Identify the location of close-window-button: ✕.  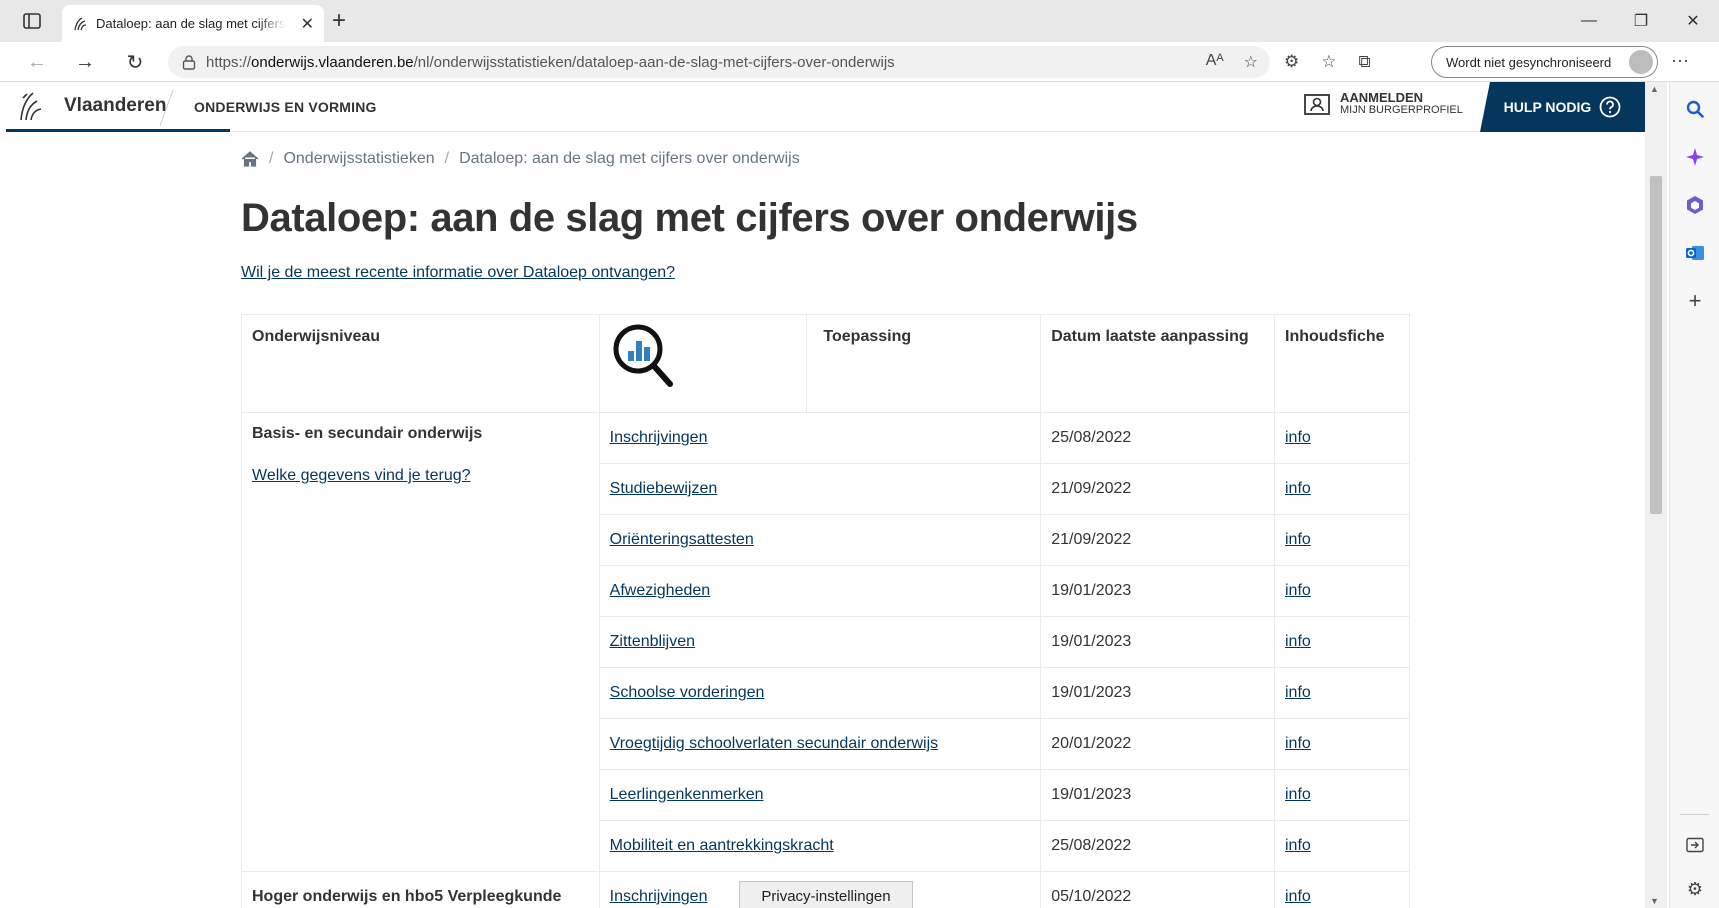
(1693, 21).